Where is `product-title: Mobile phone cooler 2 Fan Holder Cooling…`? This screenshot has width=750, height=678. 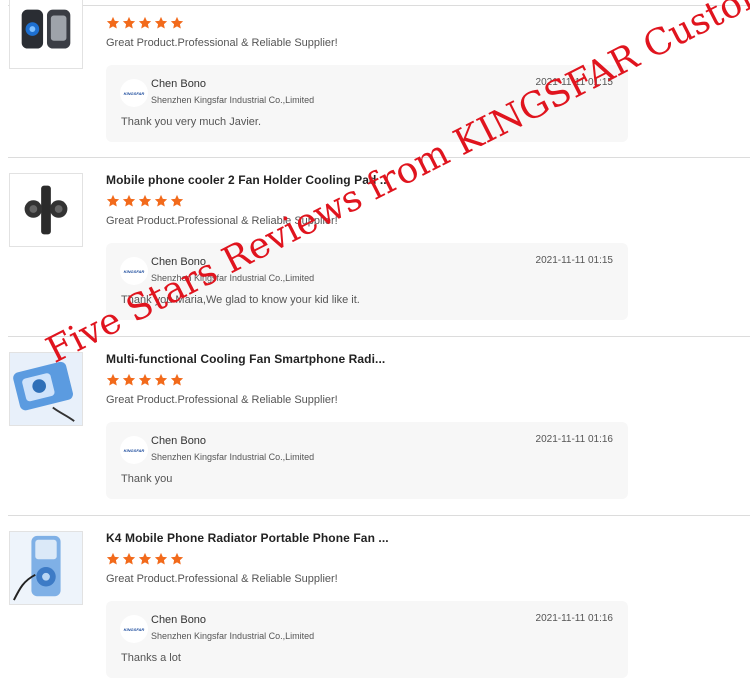
product-title: Mobile phone cooler 2 Fan Holder Cooling… is located at coordinates (248, 180).